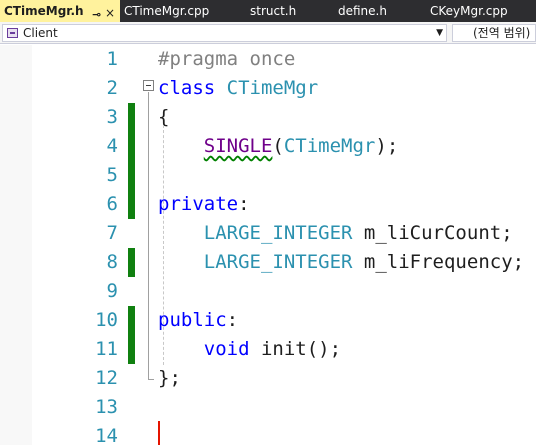  I want to click on code-text: private:, so click(204, 204).